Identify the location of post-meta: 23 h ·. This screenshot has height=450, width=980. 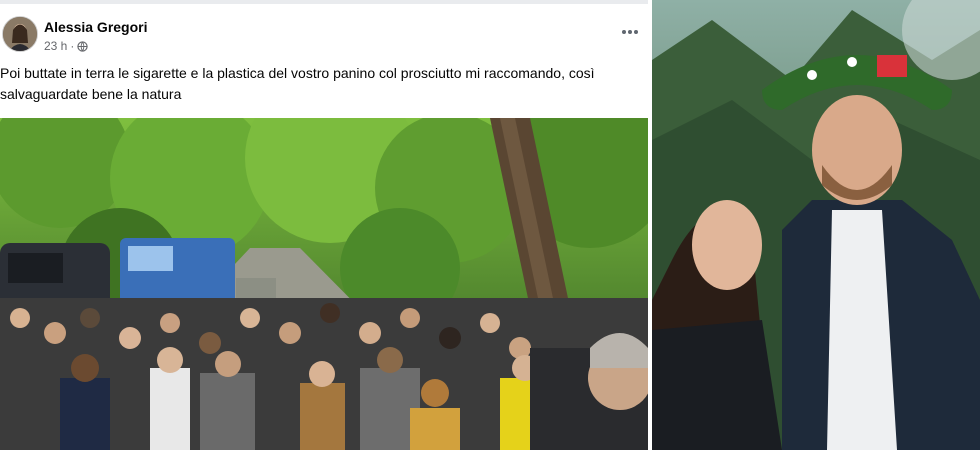
(66, 46).